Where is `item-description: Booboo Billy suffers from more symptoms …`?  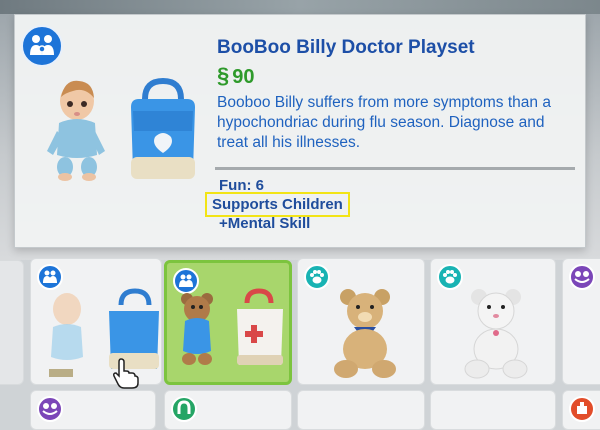 item-description: Booboo Billy suffers from more symptoms … is located at coordinates (384, 122).